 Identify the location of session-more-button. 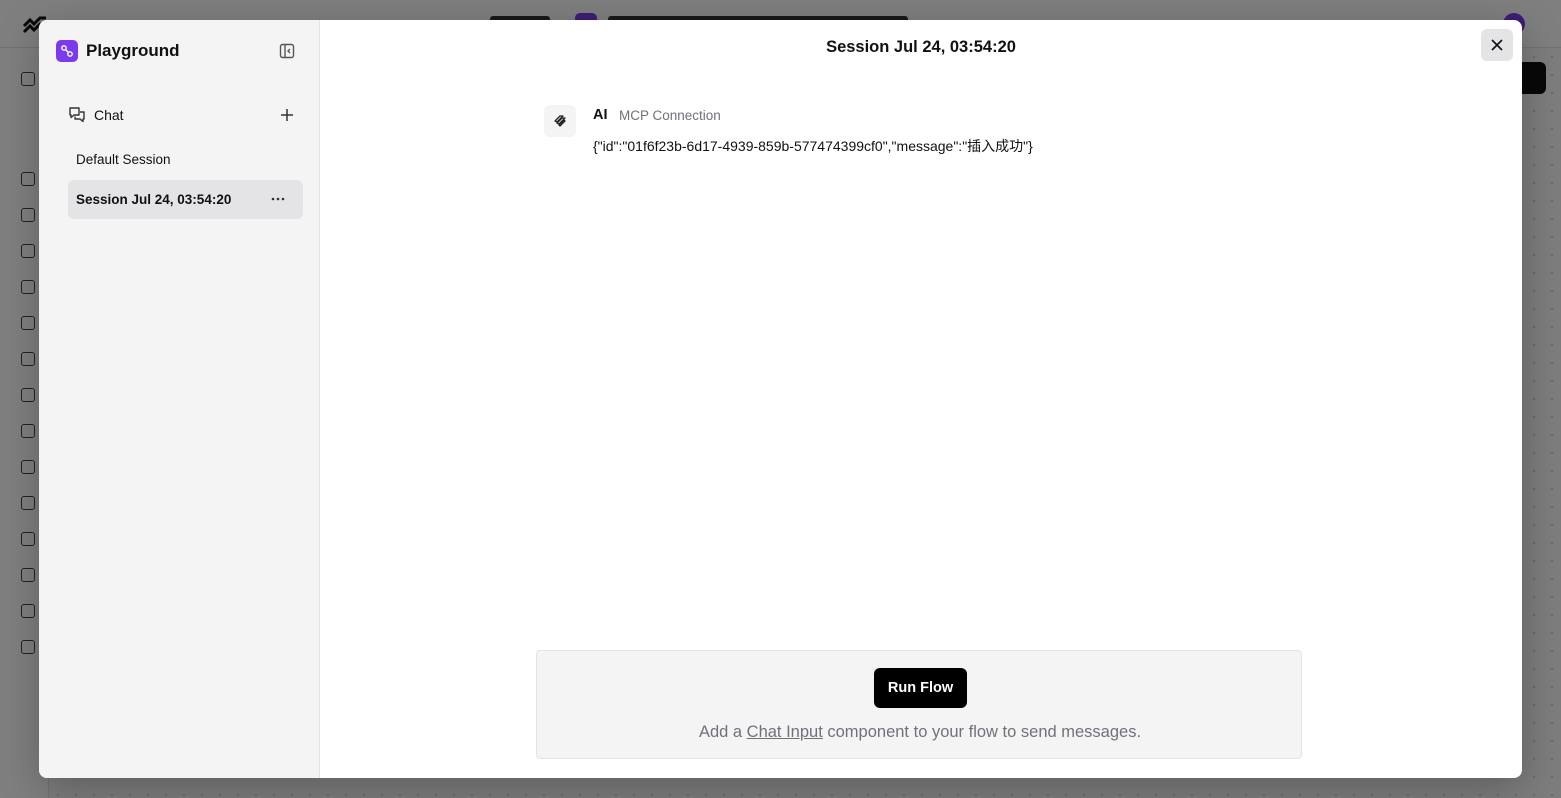
(278, 199).